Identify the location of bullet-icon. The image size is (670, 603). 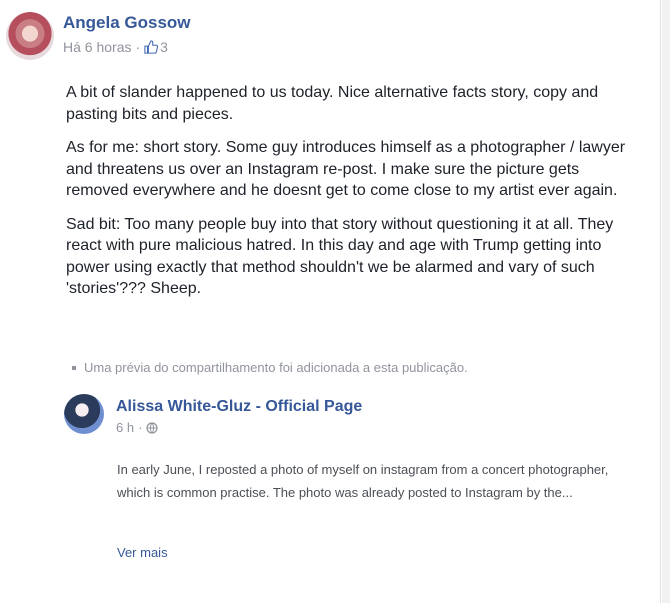
(74, 367).